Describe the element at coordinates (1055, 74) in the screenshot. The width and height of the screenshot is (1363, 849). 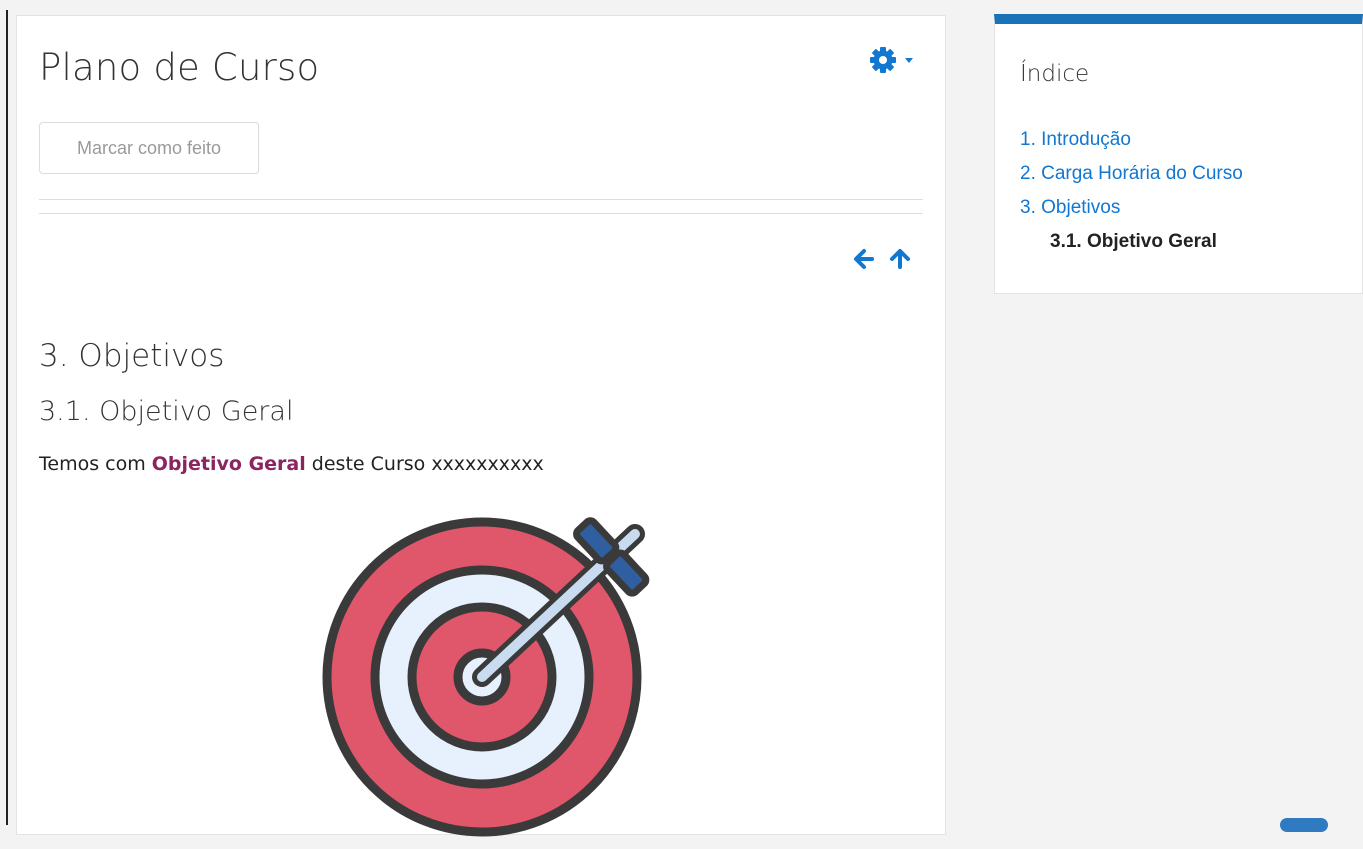
I see `index-title: Índice` at that location.